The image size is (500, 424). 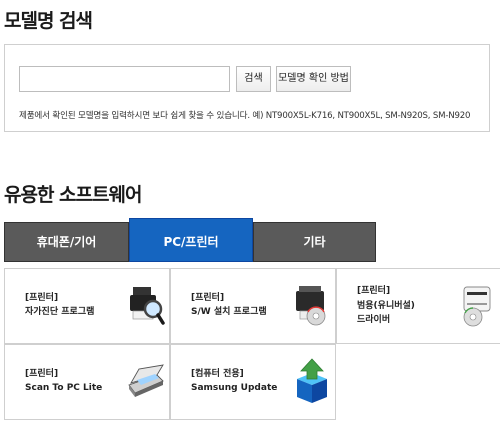 I want to click on software-item-printer-installer: [프린터] S/W 설치 프로그램, so click(x=253, y=306).